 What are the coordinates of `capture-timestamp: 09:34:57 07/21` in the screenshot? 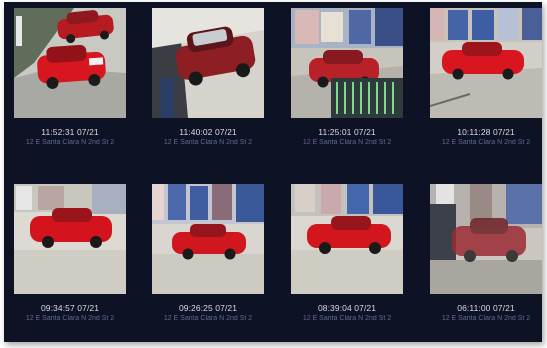 It's located at (70, 308).